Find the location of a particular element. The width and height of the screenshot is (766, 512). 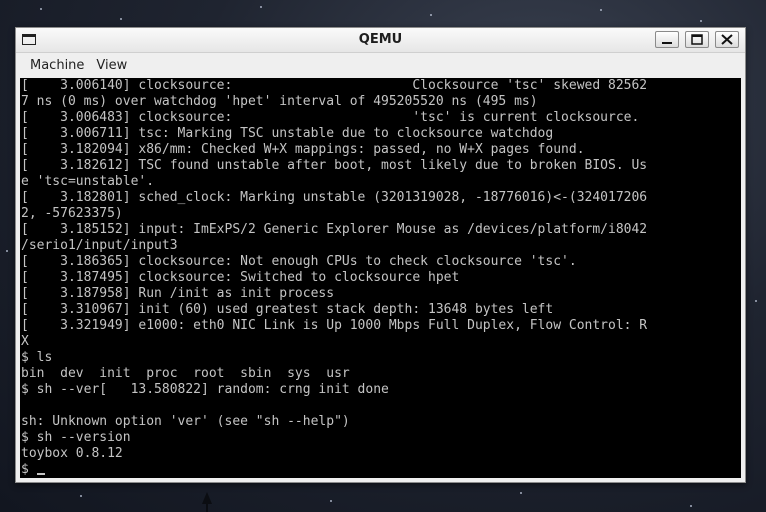

console-line: X is located at coordinates (25, 341).